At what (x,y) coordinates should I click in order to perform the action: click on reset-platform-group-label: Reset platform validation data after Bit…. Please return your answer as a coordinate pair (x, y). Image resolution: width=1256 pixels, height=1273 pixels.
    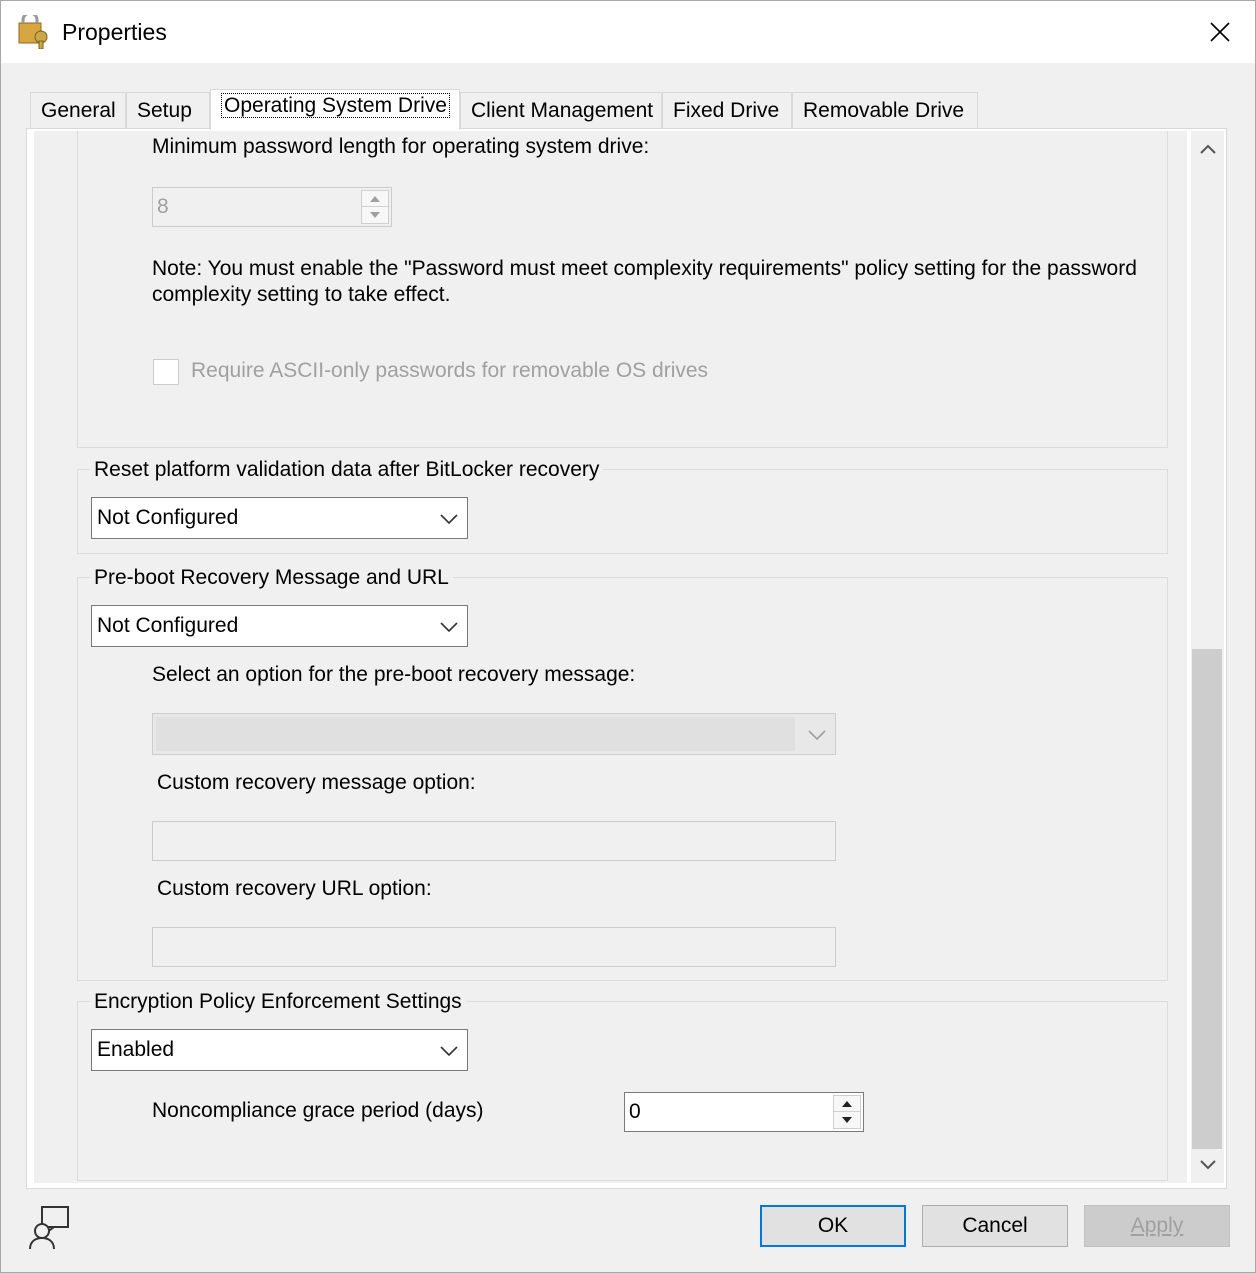
    Looking at the image, I should click on (347, 470).